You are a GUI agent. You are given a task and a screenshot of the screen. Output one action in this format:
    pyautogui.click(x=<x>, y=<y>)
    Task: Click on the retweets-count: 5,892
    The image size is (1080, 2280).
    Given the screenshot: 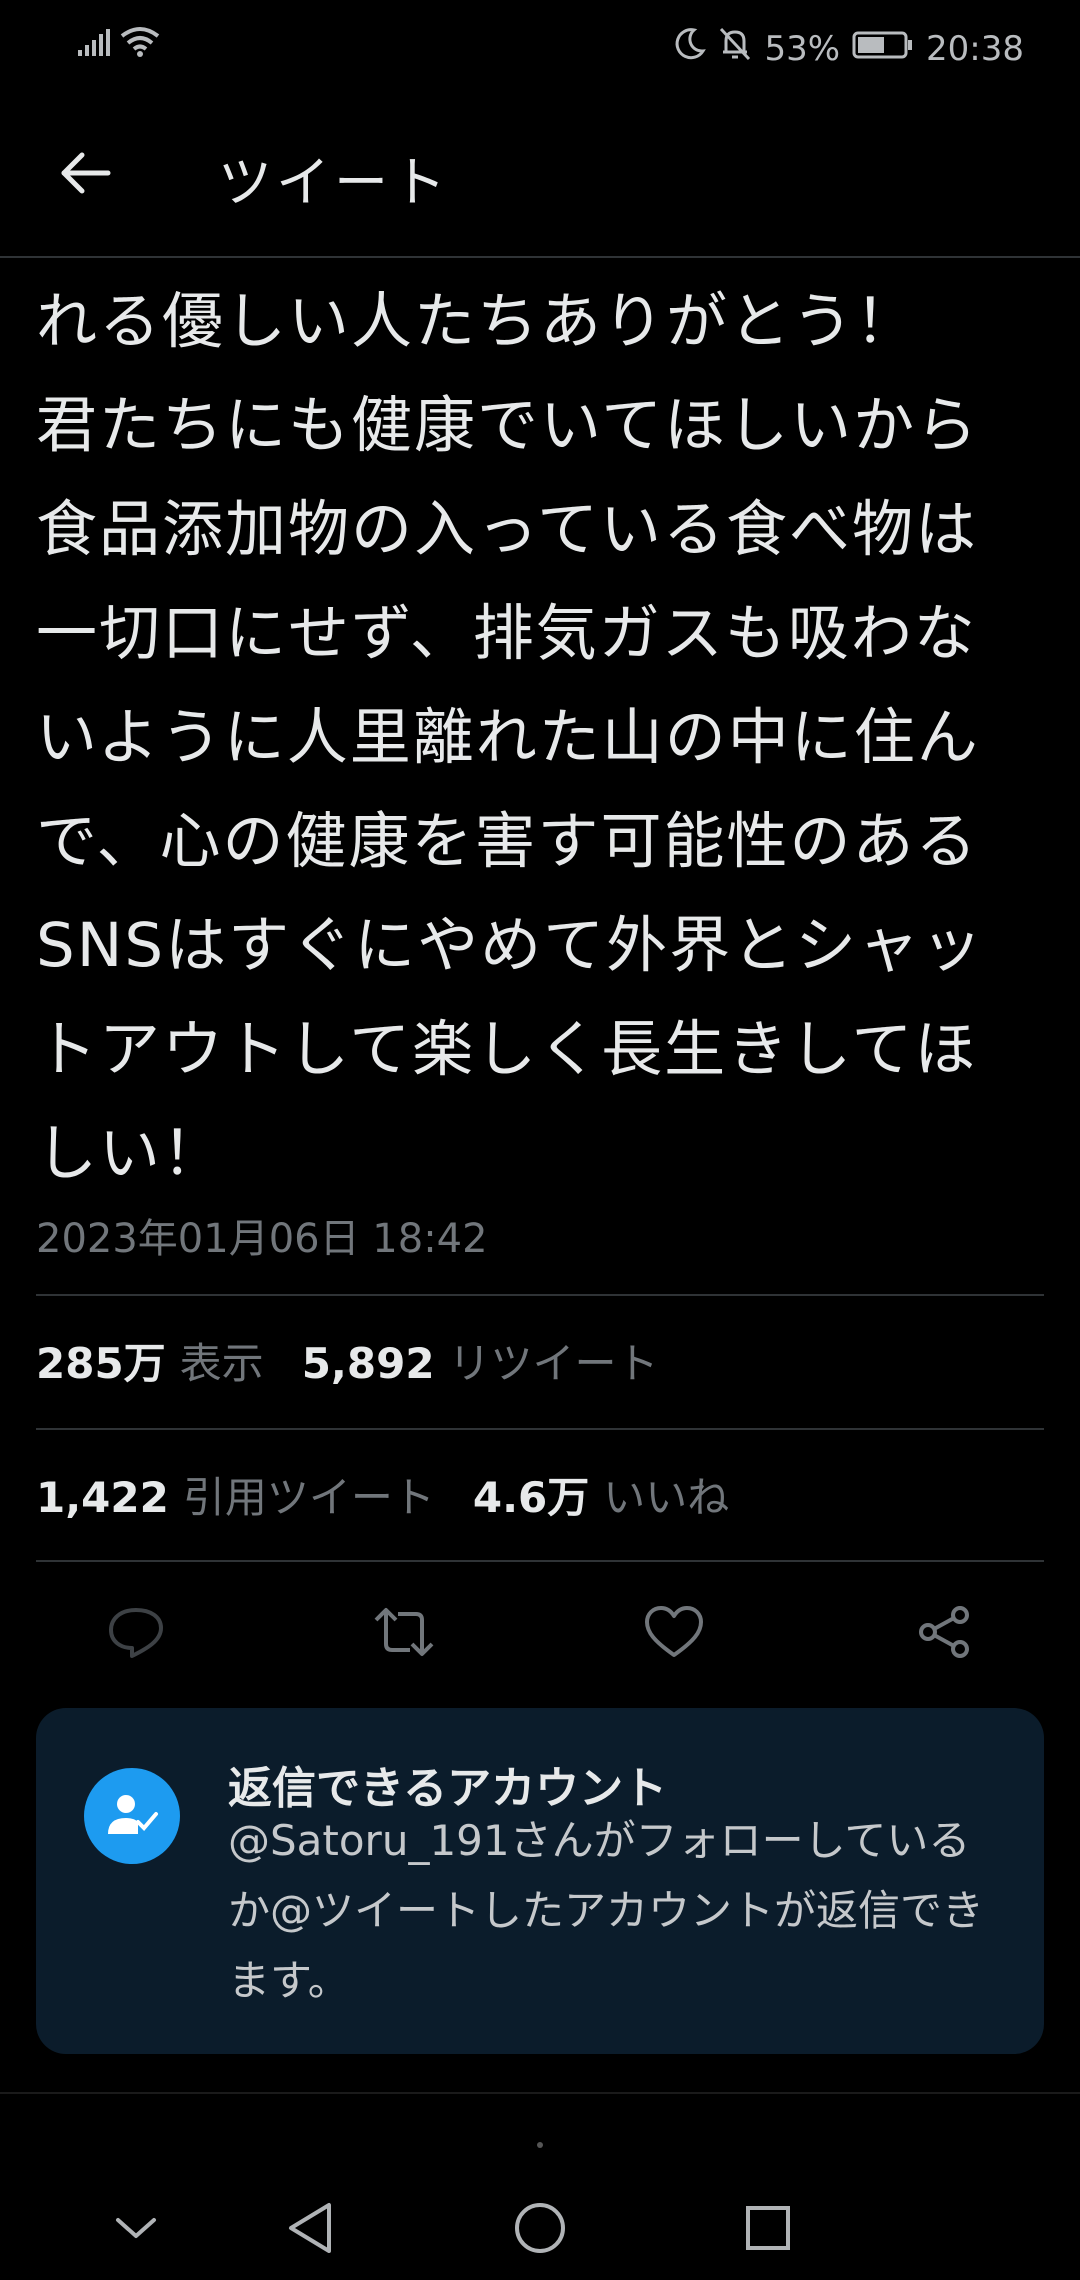 What is the action you would take?
    pyautogui.click(x=368, y=1363)
    